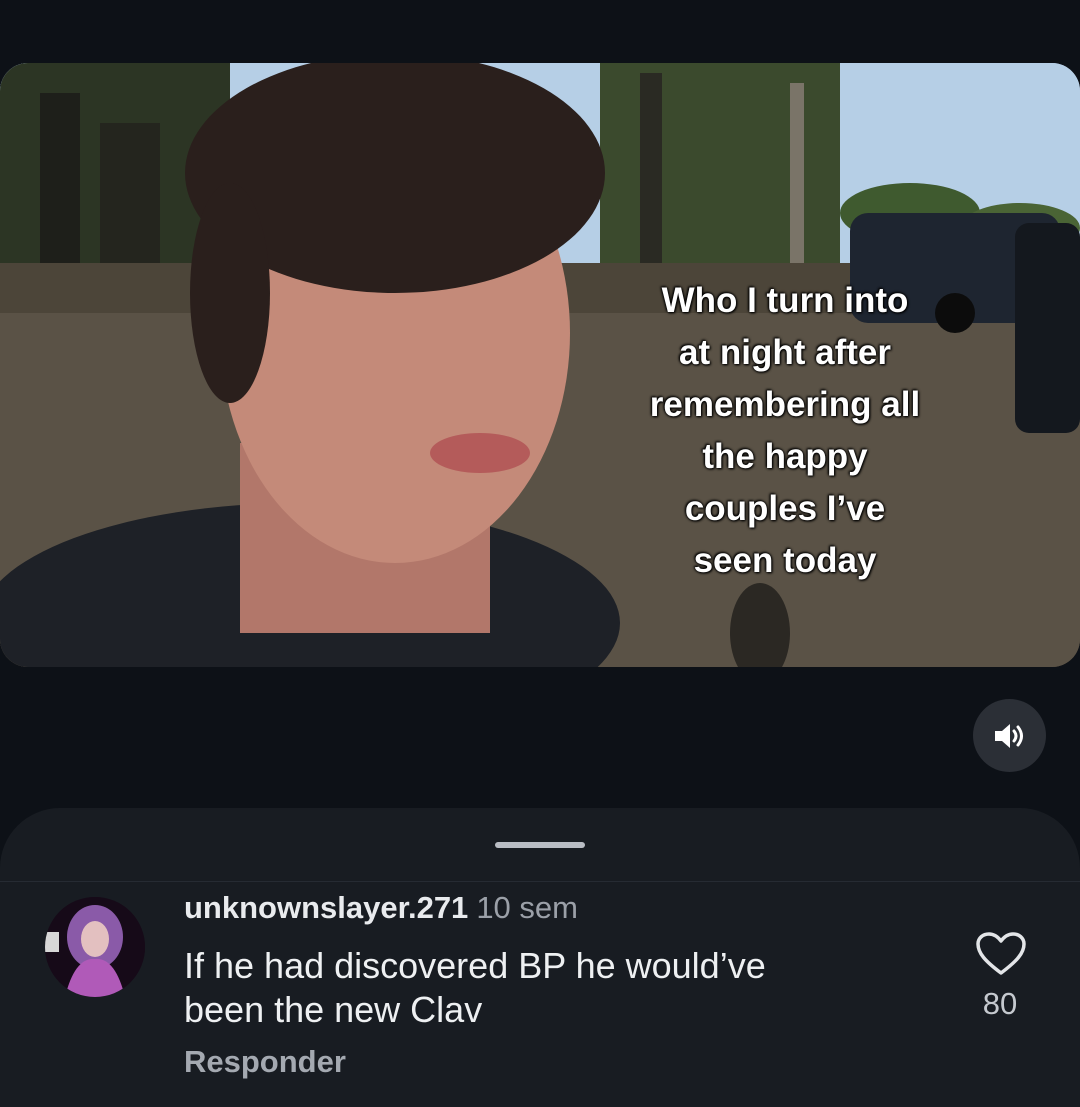 The image size is (1080, 1107). Describe the element at coordinates (1000, 1003) in the screenshot. I see `like-count: 80` at that location.